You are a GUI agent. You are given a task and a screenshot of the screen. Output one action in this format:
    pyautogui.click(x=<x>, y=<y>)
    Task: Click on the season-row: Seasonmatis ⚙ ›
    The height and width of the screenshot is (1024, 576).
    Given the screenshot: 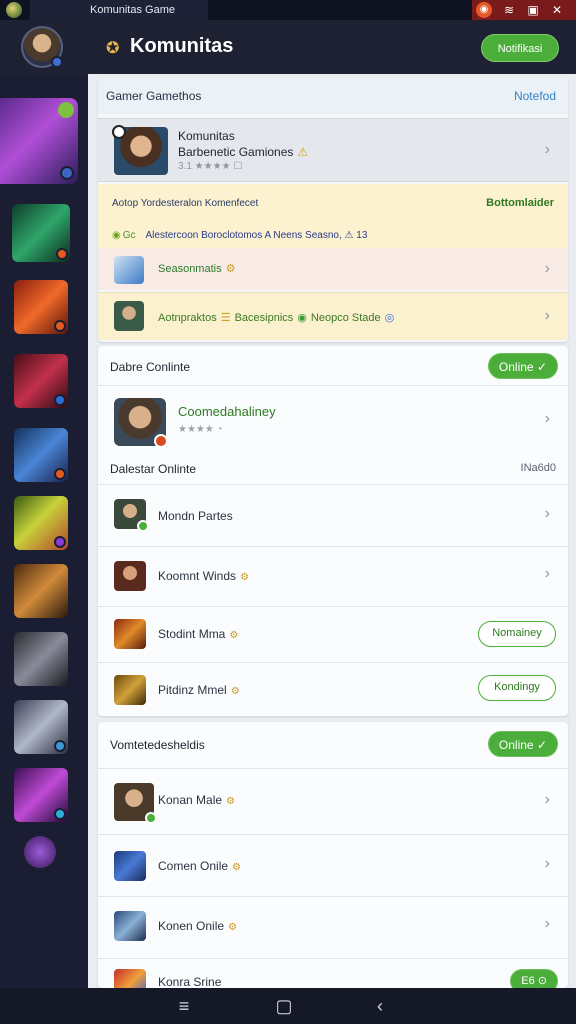 What is the action you would take?
    pyautogui.click(x=333, y=269)
    